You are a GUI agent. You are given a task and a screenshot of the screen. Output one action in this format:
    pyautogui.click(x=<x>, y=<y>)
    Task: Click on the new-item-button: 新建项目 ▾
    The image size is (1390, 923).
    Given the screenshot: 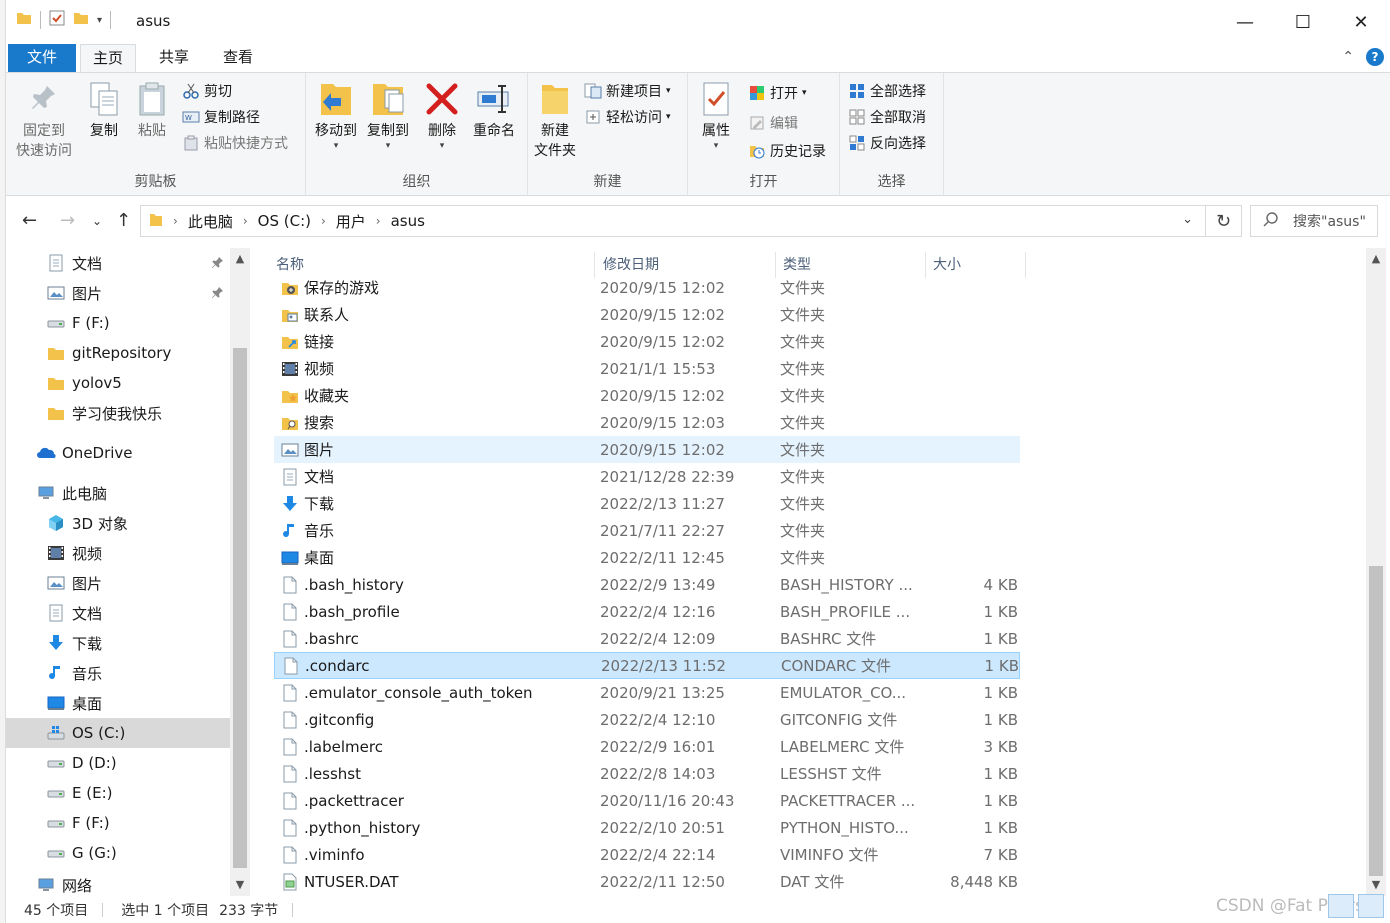 What is the action you would take?
    pyautogui.click(x=627, y=91)
    